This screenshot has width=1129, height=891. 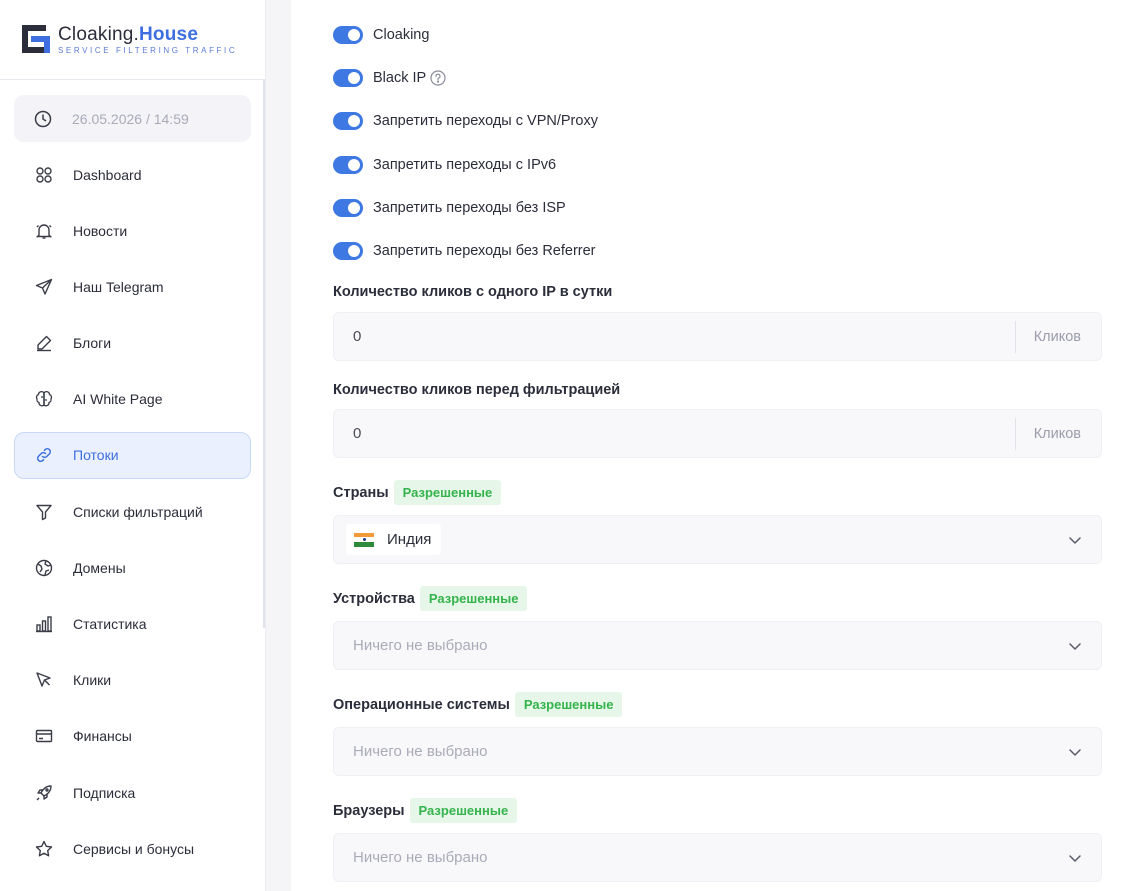 I want to click on sidebar-item-label: Статистика, so click(x=110, y=624).